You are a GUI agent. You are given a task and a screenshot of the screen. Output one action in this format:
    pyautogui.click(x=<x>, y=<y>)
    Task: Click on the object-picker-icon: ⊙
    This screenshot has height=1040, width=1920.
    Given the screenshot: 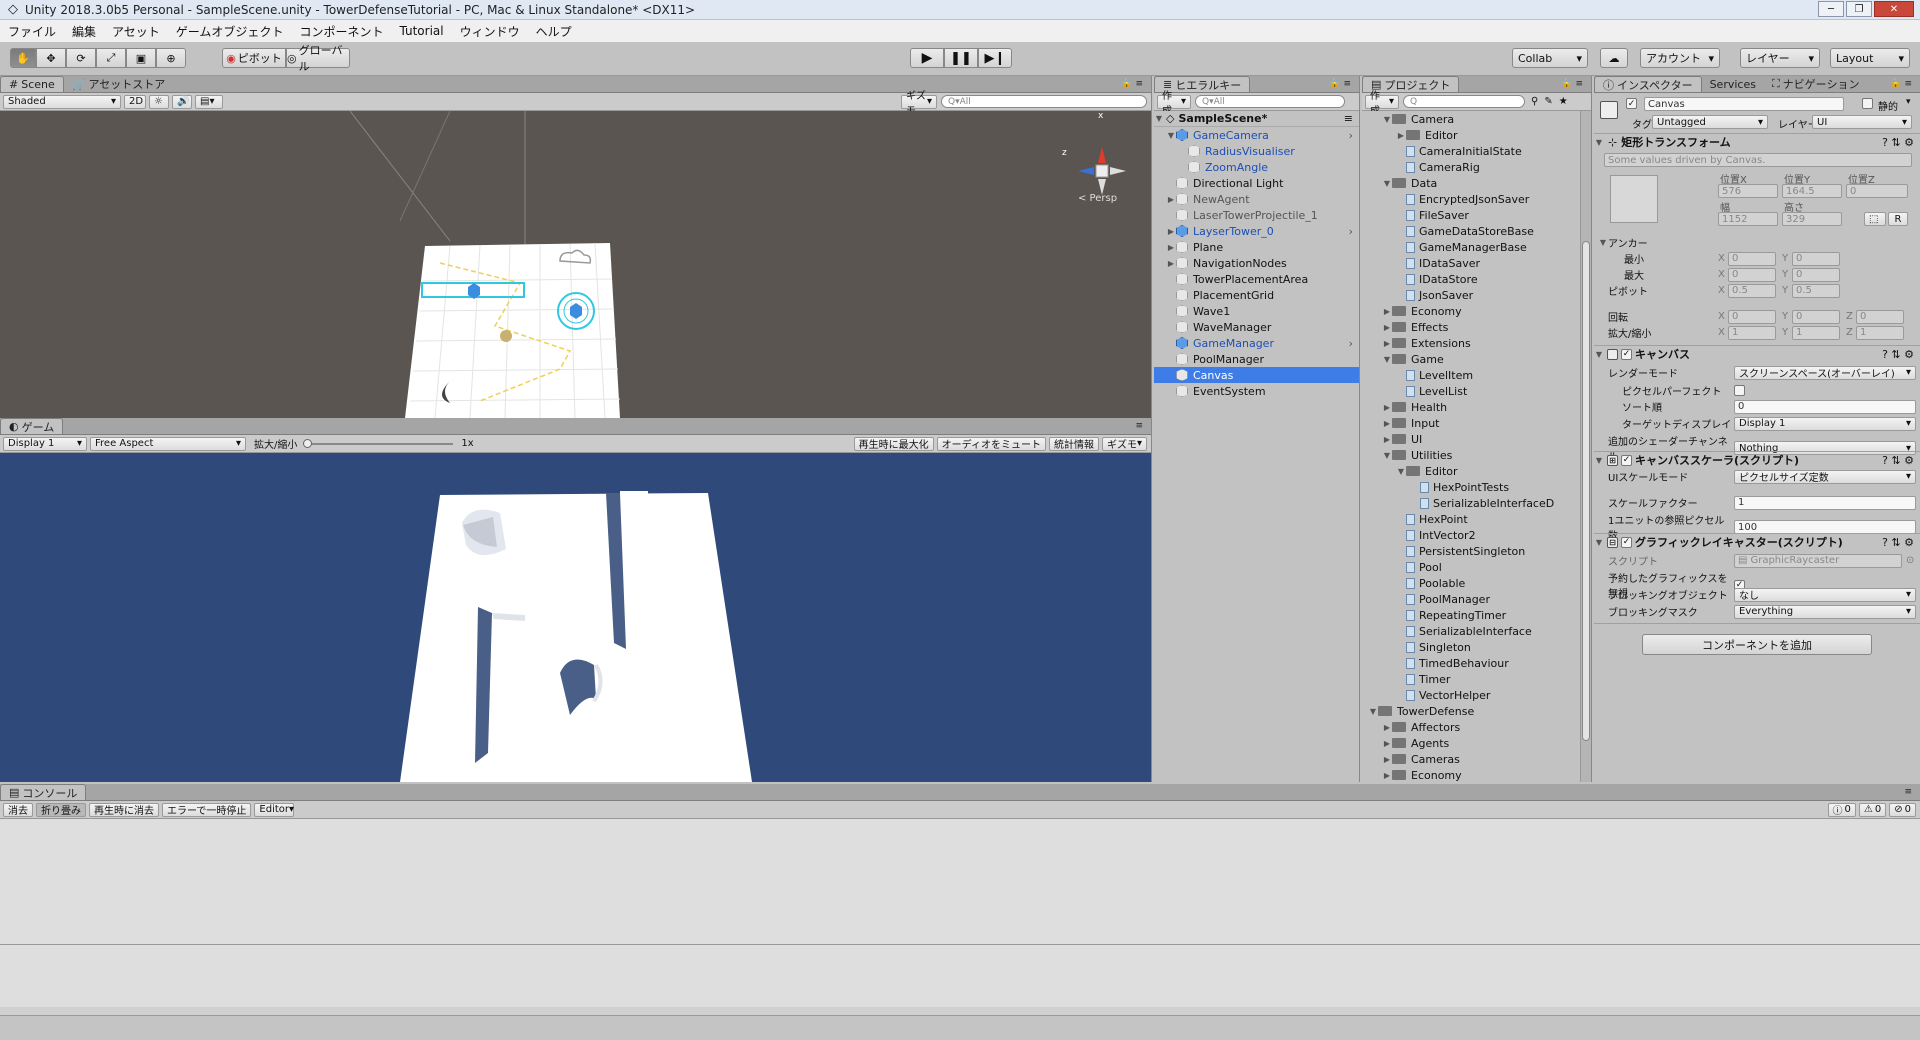 What is the action you would take?
    pyautogui.click(x=1910, y=560)
    